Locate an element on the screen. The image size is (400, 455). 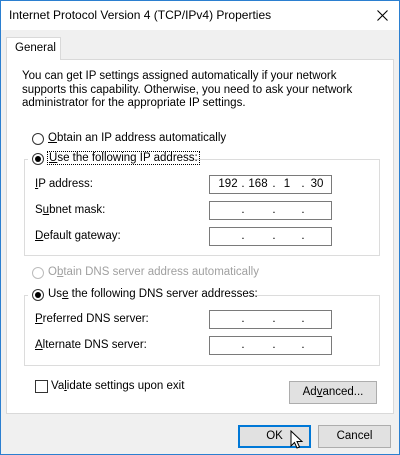
subnet-mask-field: . . . is located at coordinates (270, 210).